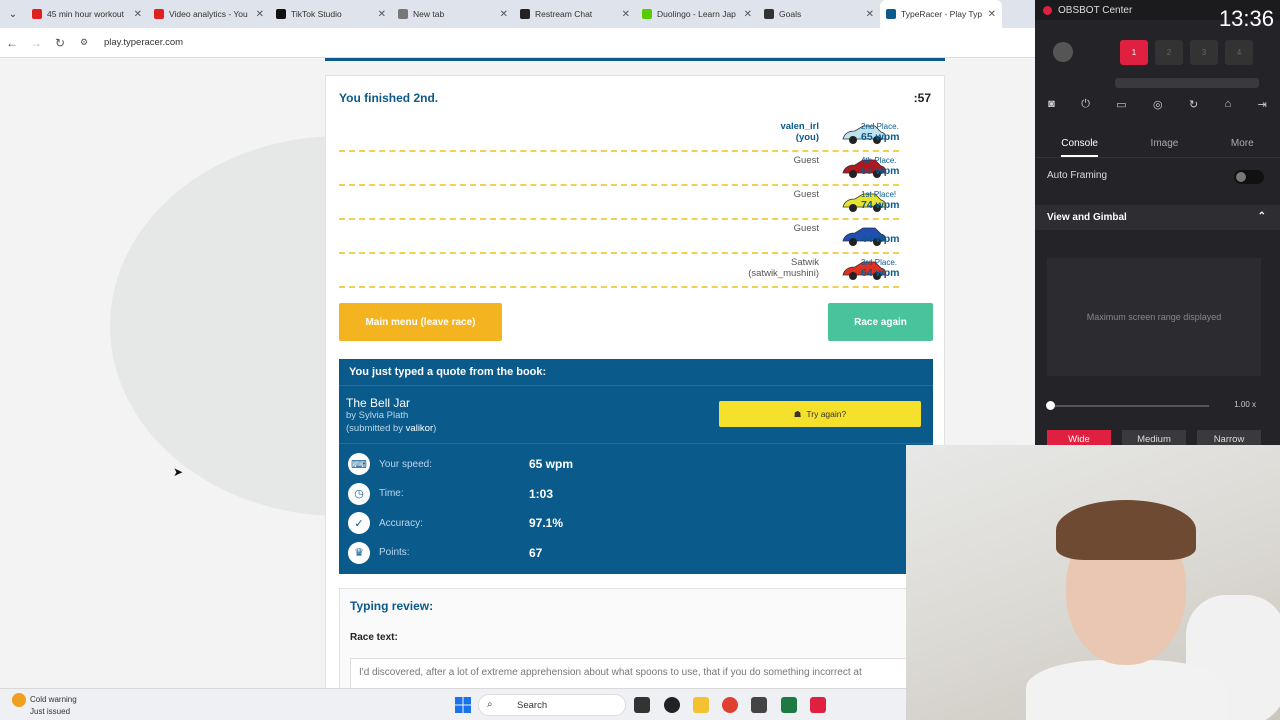 The height and width of the screenshot is (720, 1280). Describe the element at coordinates (575, 14) in the screenshot. I see `browser-tab: Restream Chat ✕` at that location.